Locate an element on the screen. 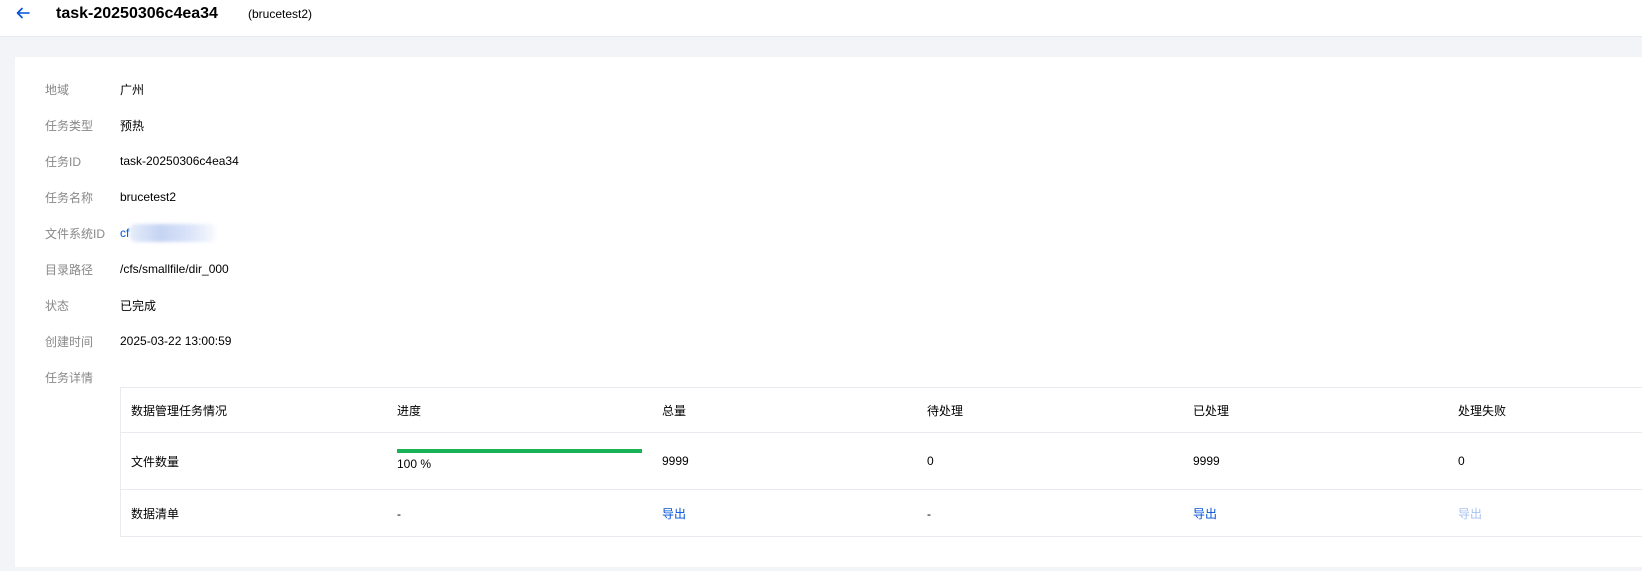  fs-id-label: 文件系统ID is located at coordinates (75, 233).